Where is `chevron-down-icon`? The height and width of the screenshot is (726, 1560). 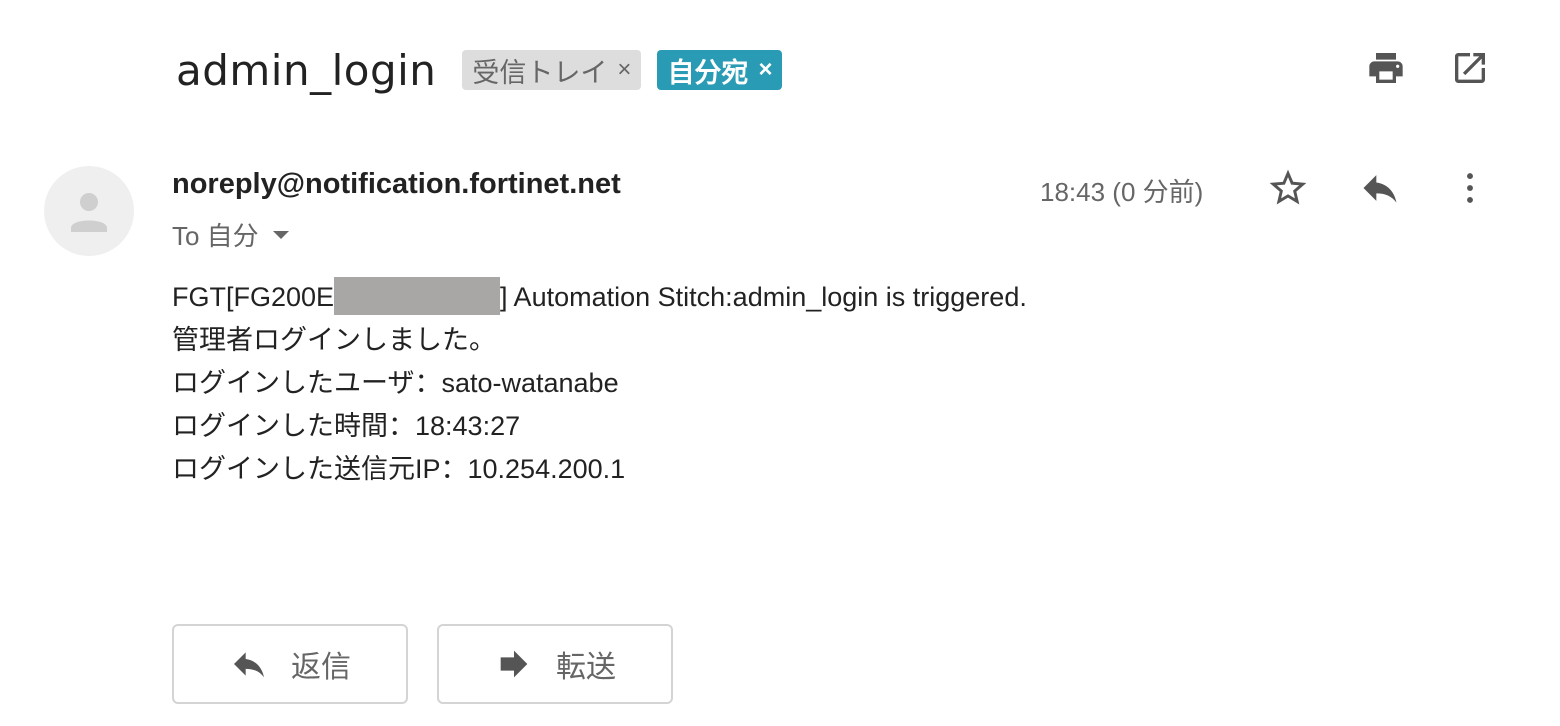
chevron-down-icon is located at coordinates (280, 234).